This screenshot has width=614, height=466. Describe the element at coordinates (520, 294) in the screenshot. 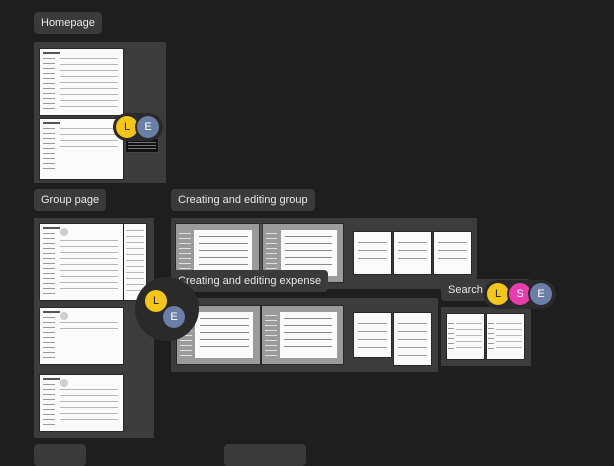

I see `avatar-collaborator: S` at that location.